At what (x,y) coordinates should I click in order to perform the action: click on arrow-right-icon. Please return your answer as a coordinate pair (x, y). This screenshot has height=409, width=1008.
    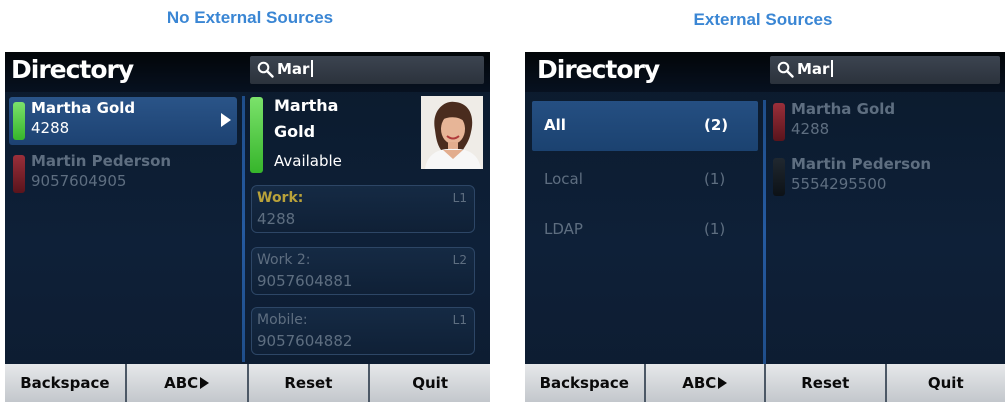
    Looking at the image, I should click on (226, 120).